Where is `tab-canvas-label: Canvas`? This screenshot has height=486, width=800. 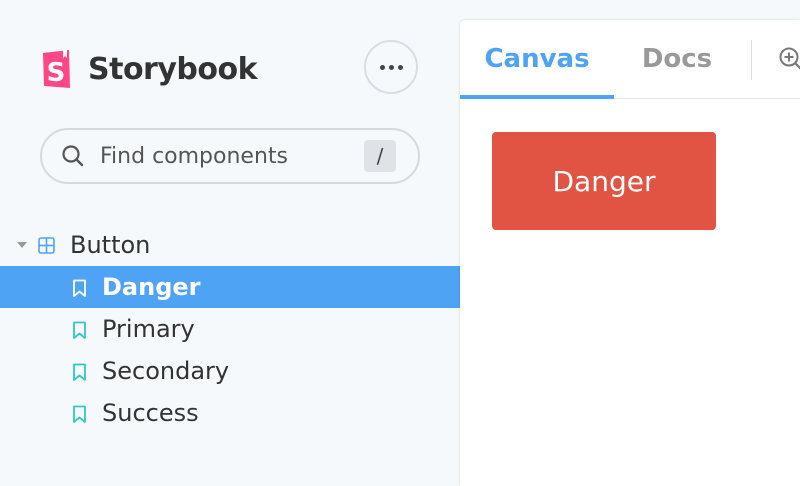
tab-canvas-label: Canvas is located at coordinates (537, 59).